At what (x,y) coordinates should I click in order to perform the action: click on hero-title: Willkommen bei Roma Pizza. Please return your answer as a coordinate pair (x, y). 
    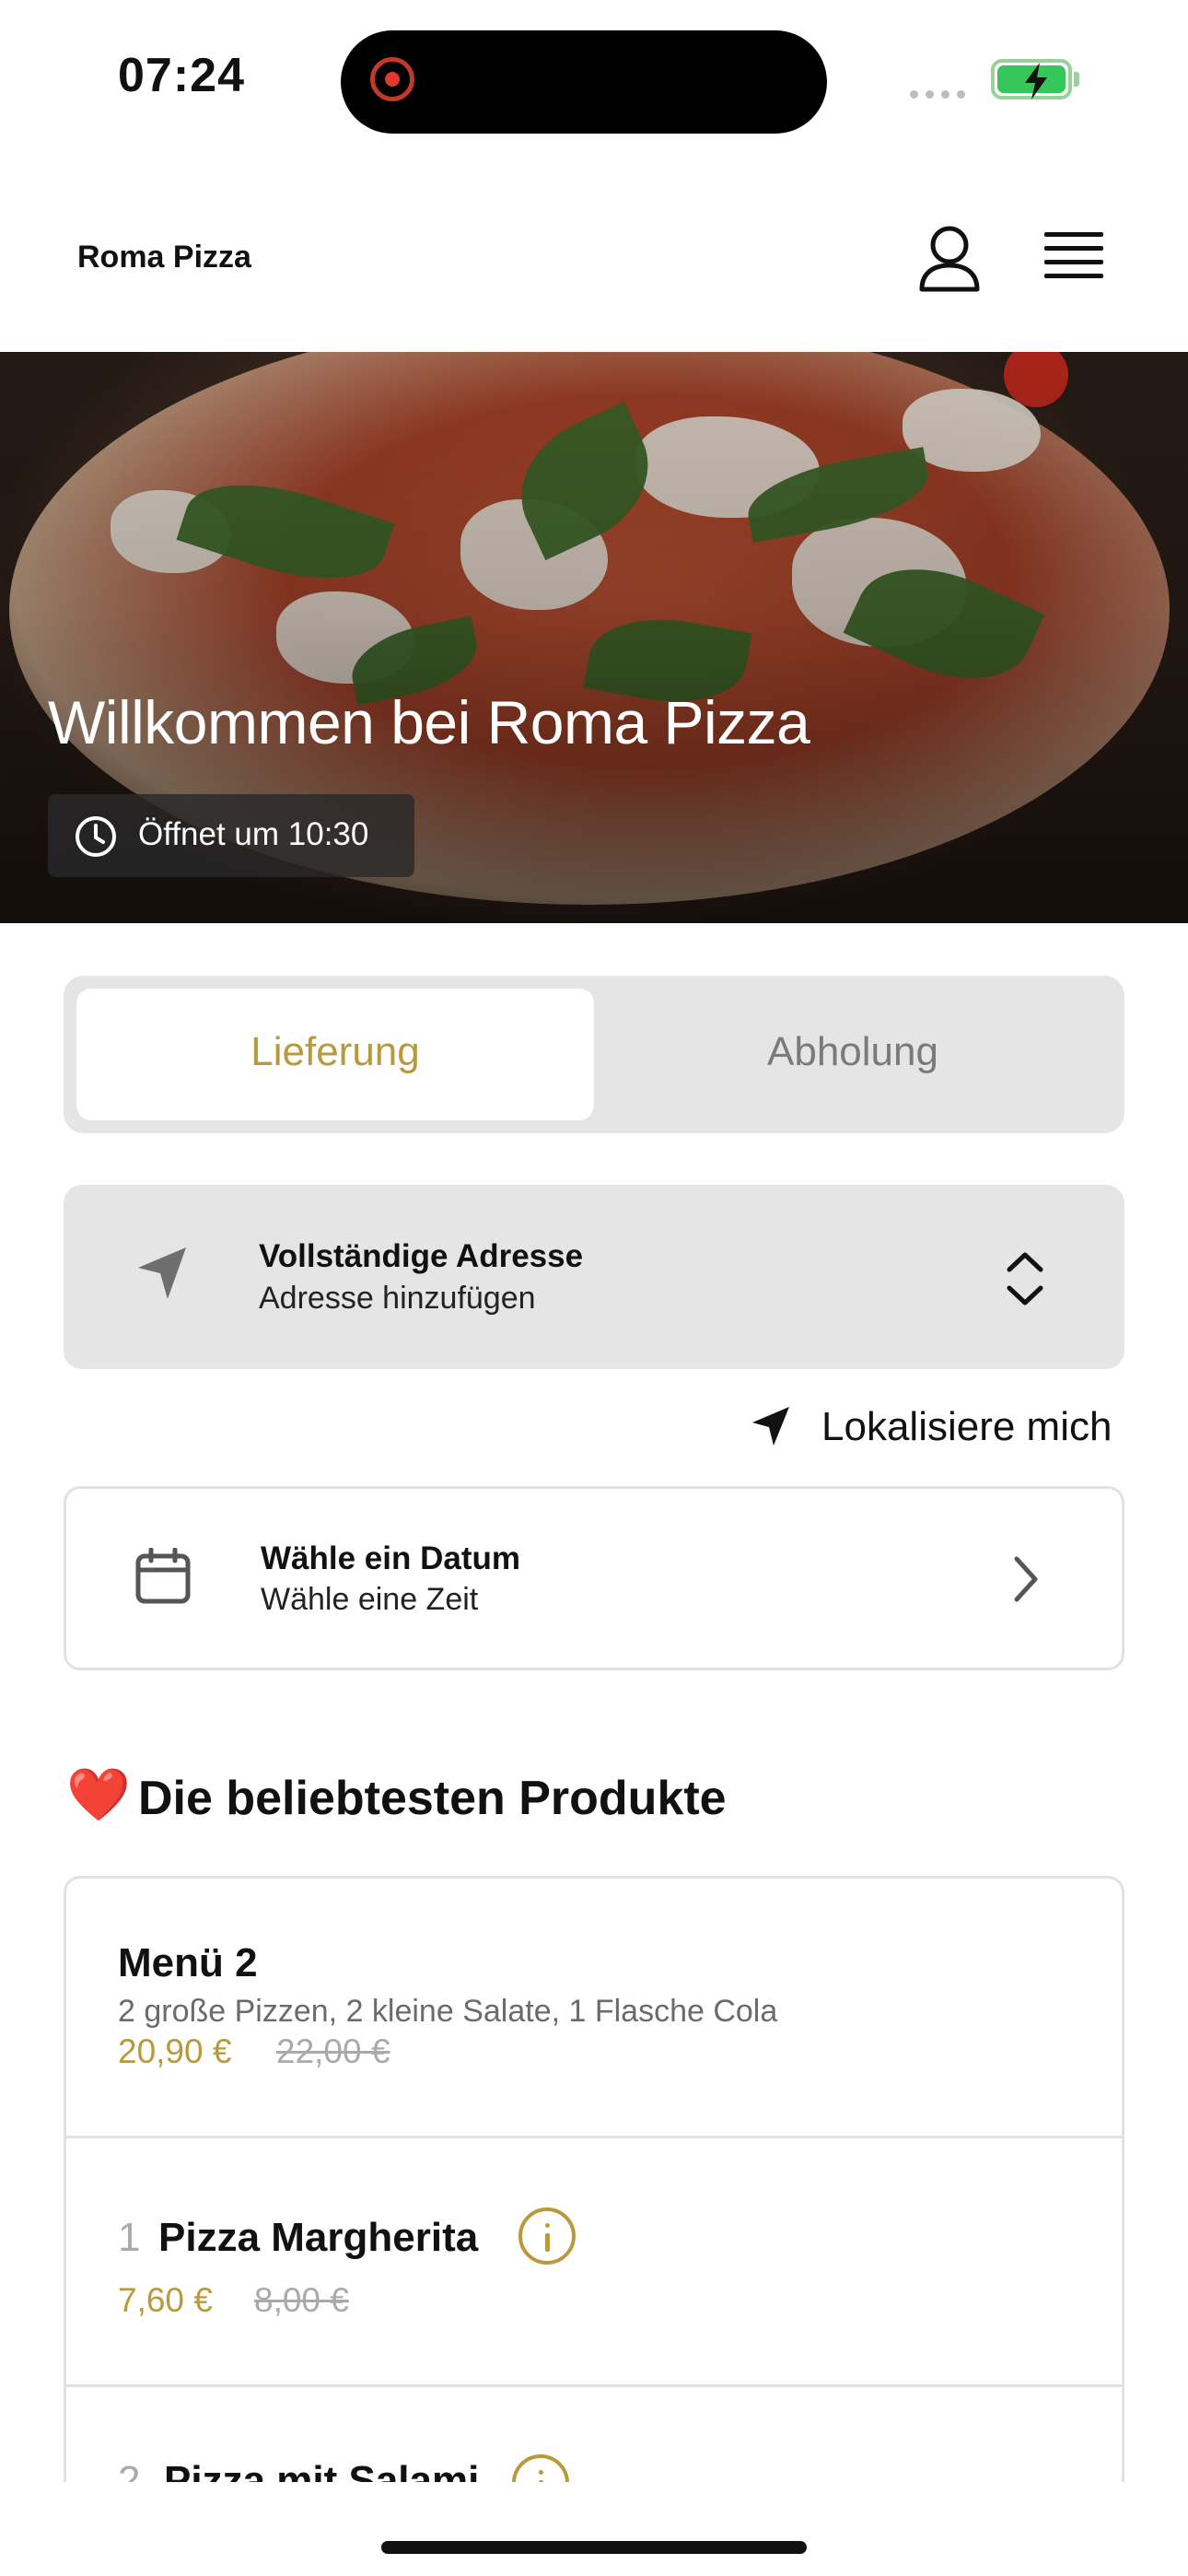
    Looking at the image, I should click on (429, 722).